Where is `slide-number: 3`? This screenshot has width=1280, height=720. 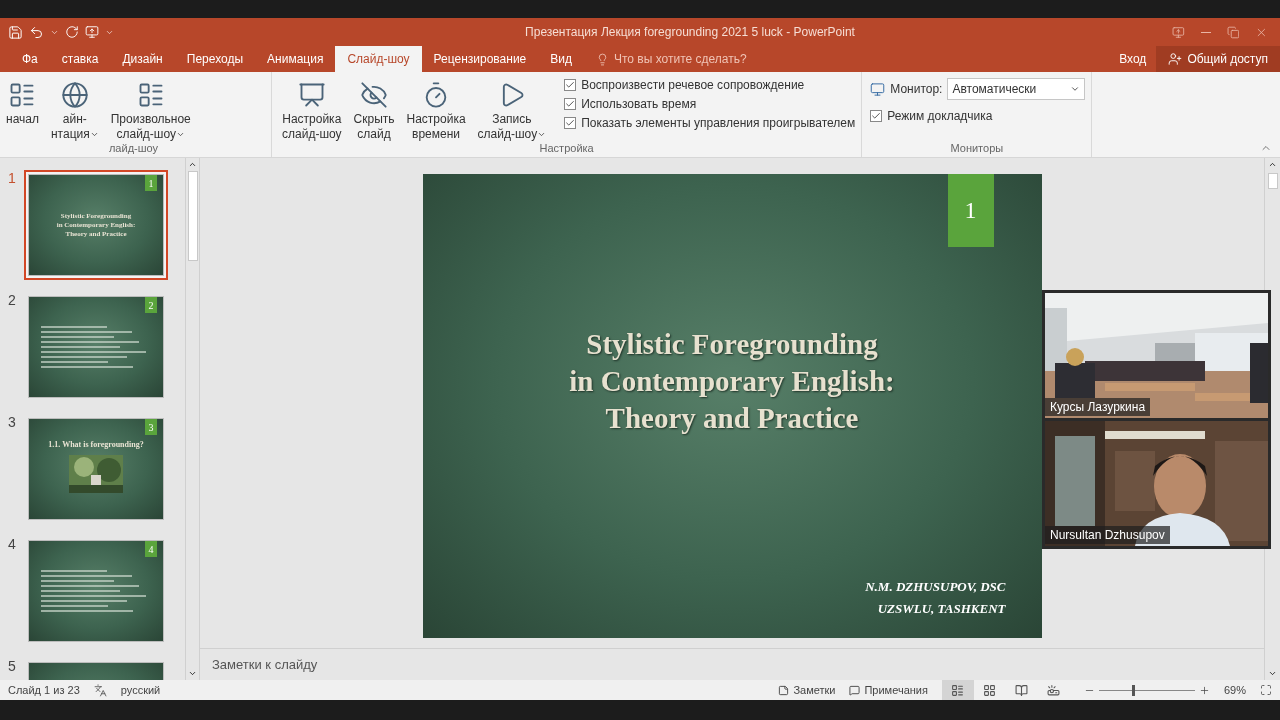 slide-number: 3 is located at coordinates (12, 423).